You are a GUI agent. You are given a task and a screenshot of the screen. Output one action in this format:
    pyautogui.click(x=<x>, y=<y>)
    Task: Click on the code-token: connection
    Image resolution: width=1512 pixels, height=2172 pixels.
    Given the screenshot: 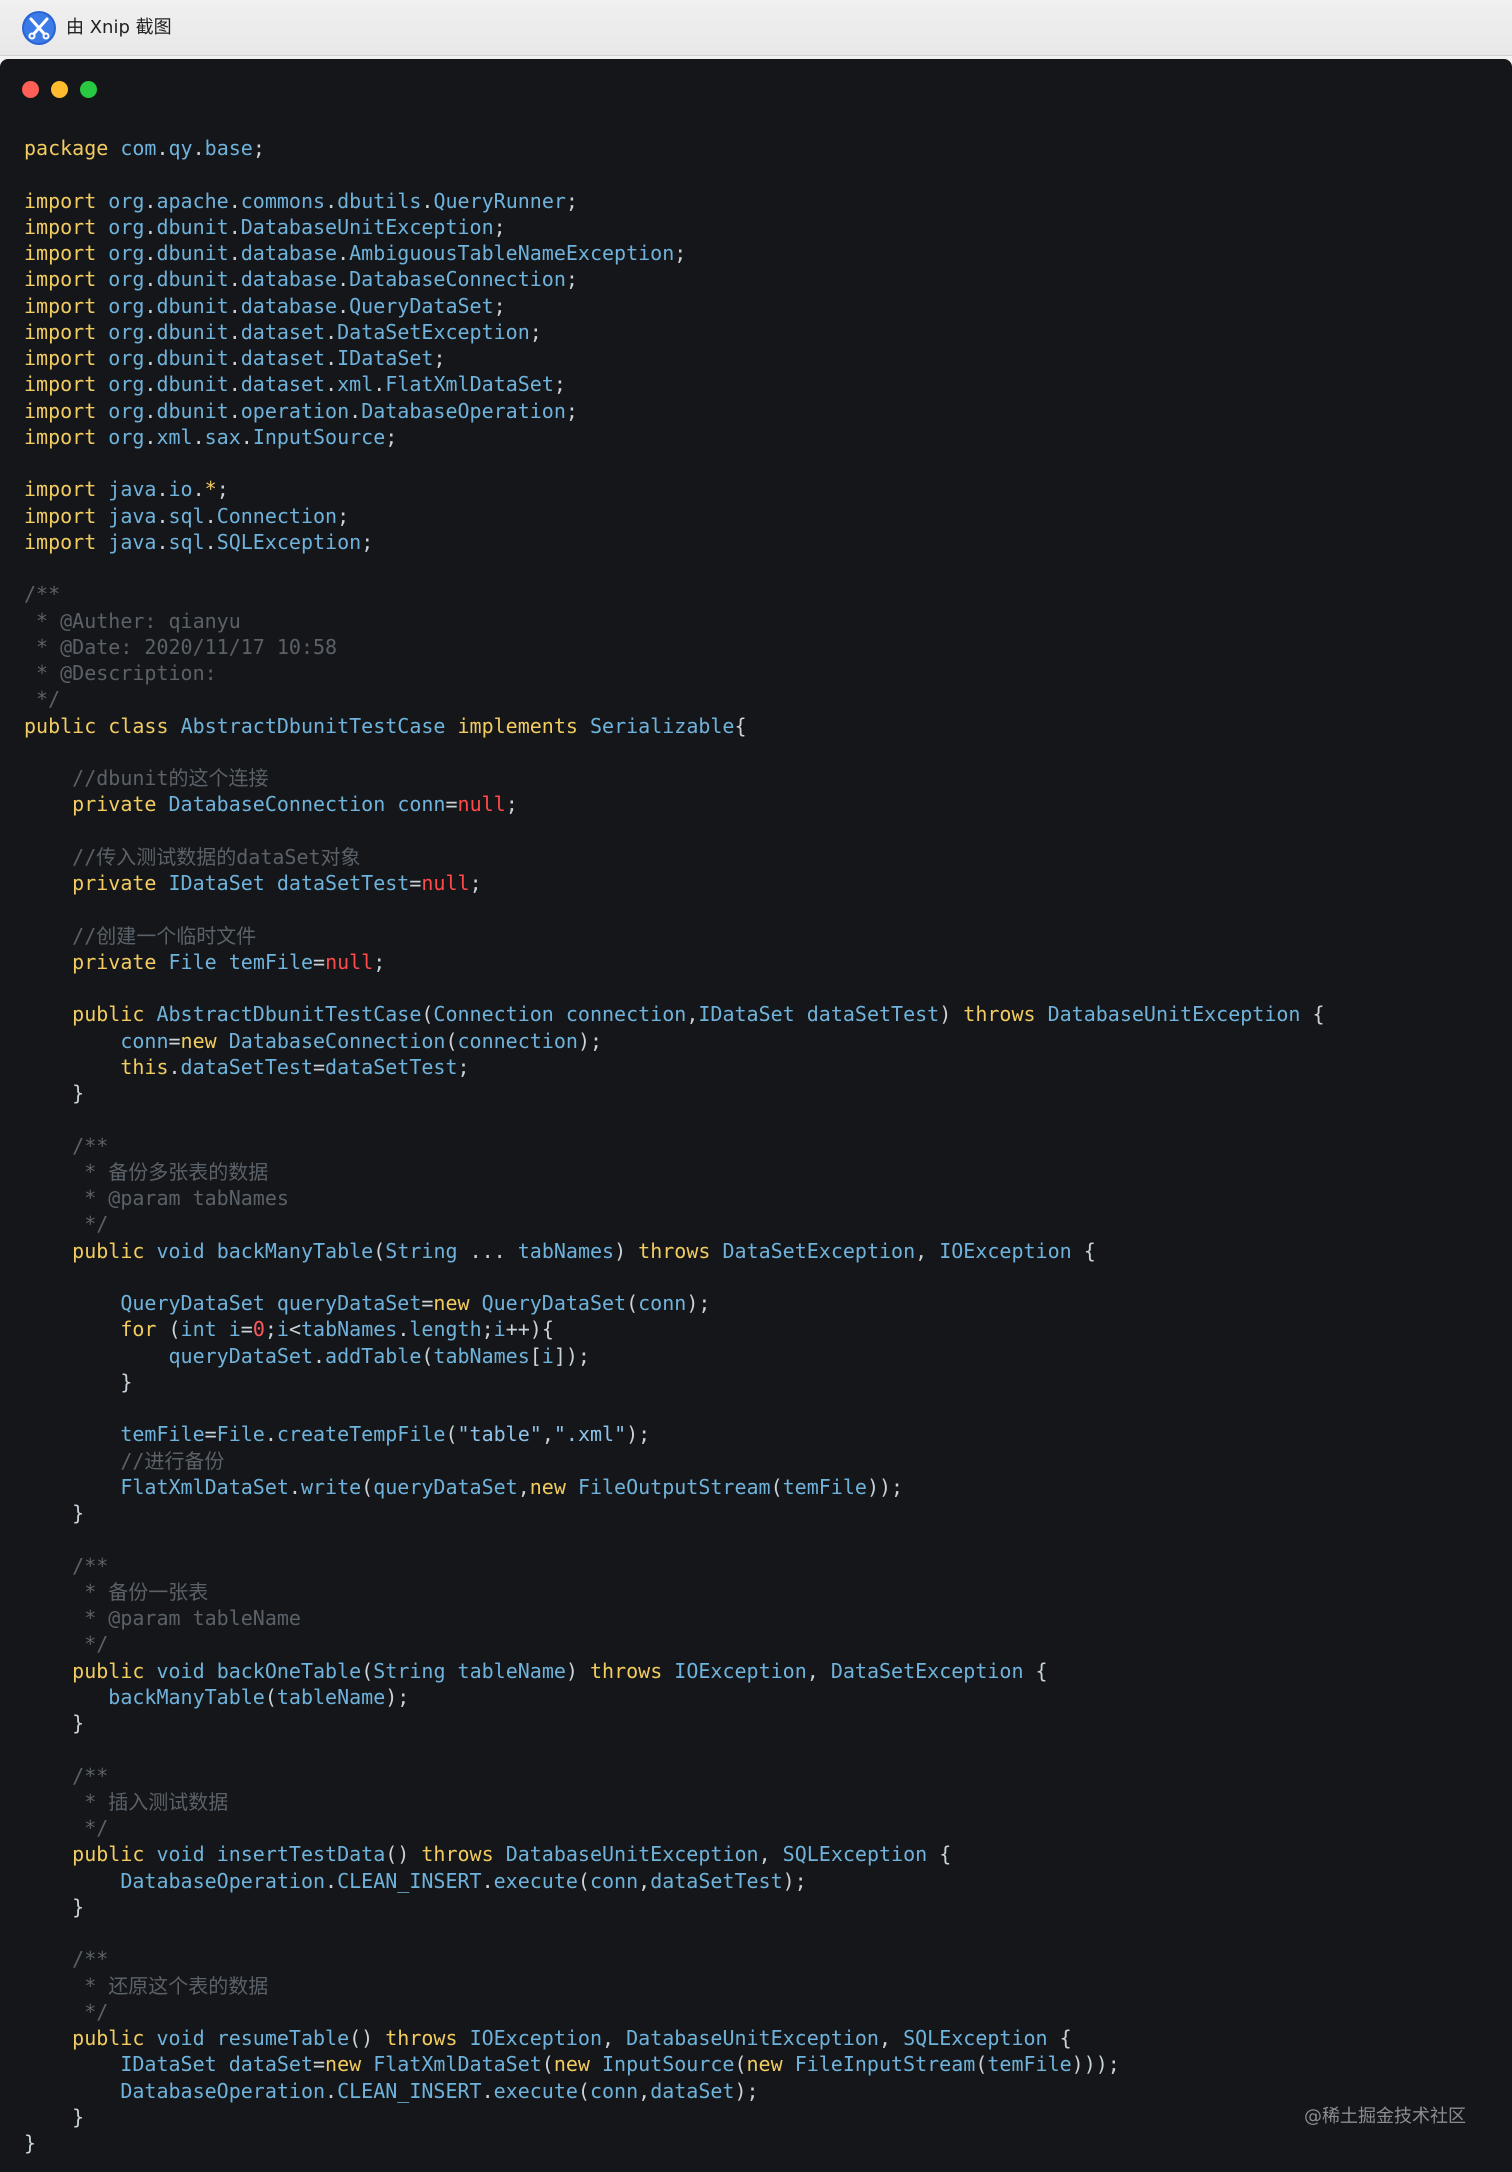 What is the action you would take?
    pyautogui.click(x=517, y=1040)
    